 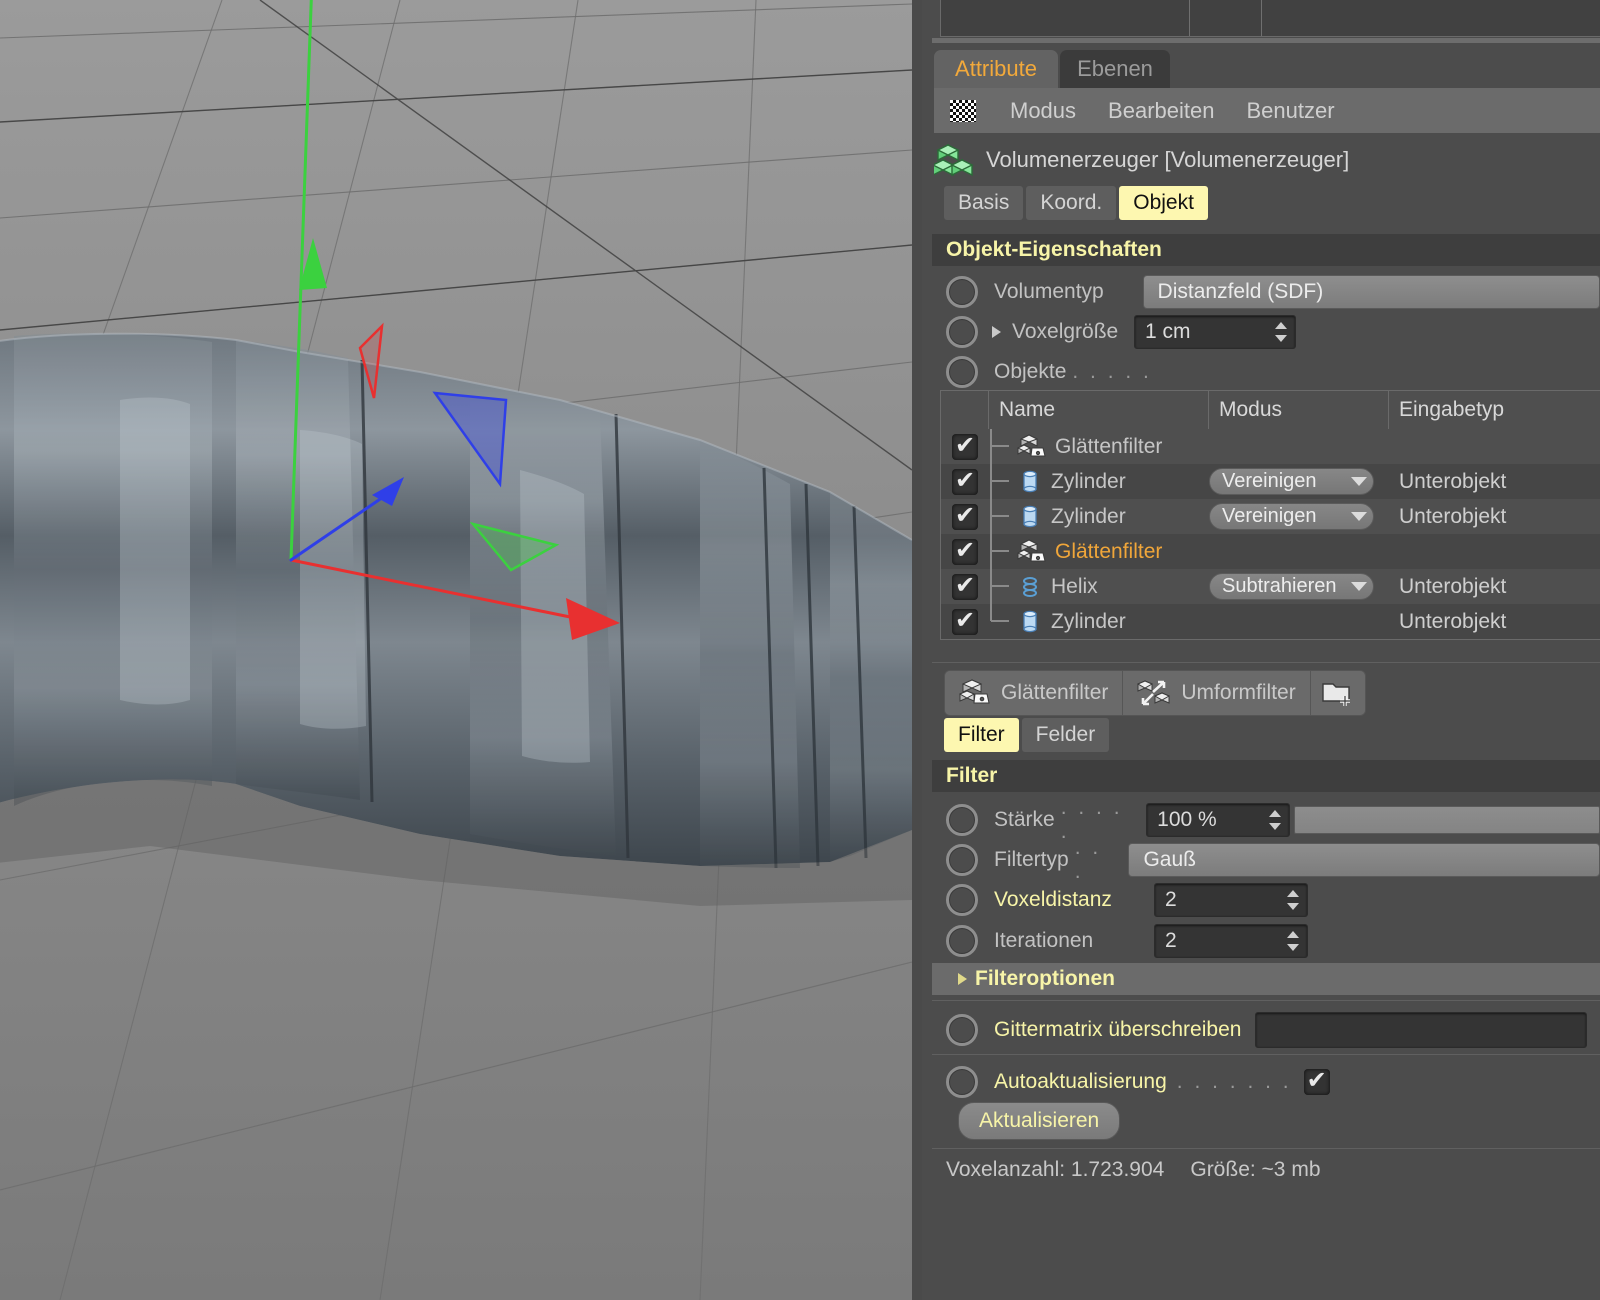 What do you see at coordinates (962, 332) in the screenshot?
I see `anim-dot-voxelgroesse` at bounding box center [962, 332].